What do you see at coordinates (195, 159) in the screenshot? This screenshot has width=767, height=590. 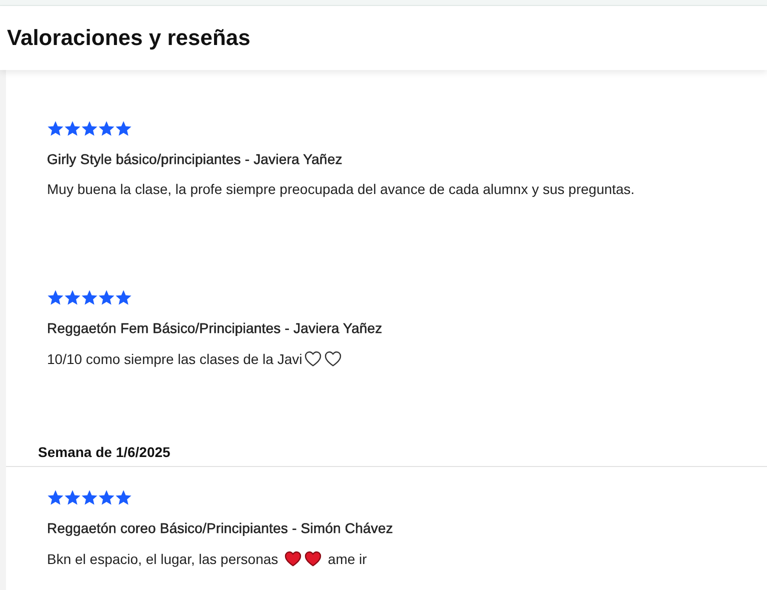 I see `review-title: Girly Style básico/principiantes - Javiera Yañez` at bounding box center [195, 159].